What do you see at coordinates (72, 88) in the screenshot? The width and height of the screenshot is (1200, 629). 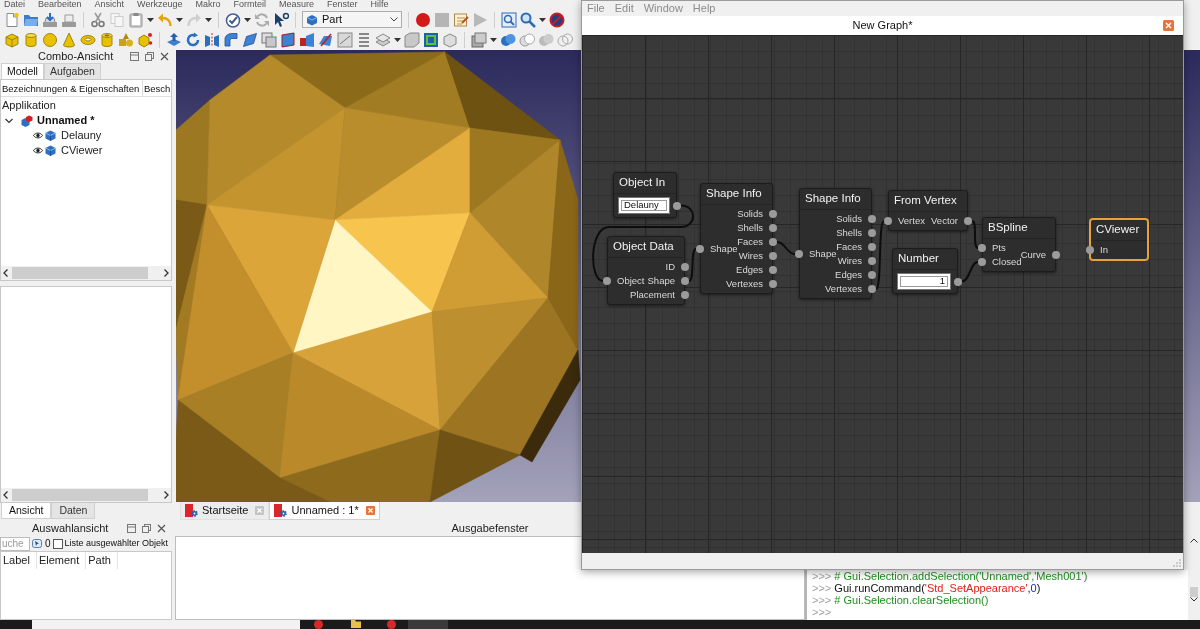 I see `column-header: Bezeichnungen & Eigenschaften` at bounding box center [72, 88].